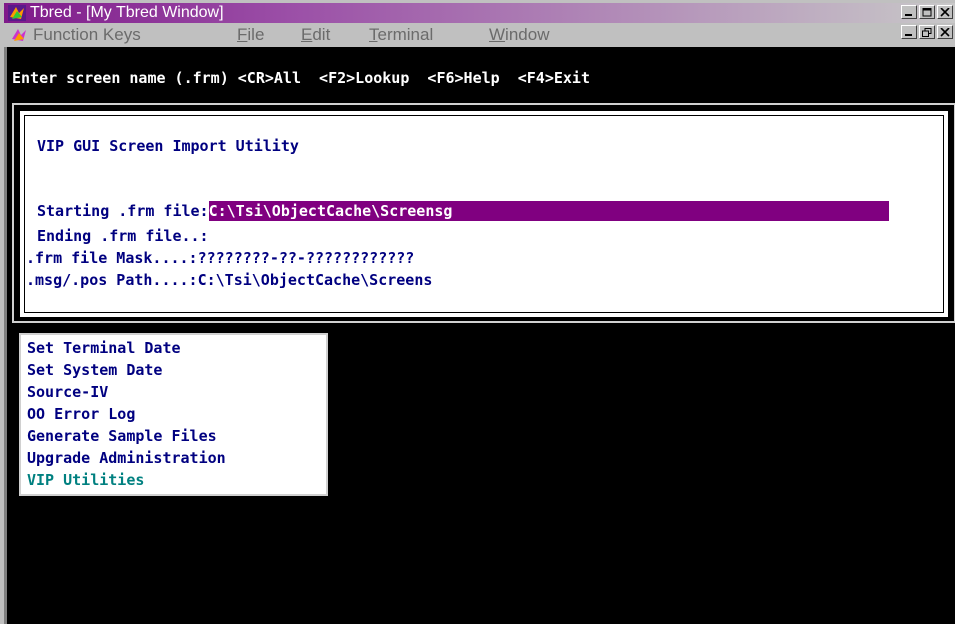 This screenshot has height=624, width=955. I want to click on starting-frm-input: C:\Tsi\ObjectCache\Screensg, so click(548, 211).